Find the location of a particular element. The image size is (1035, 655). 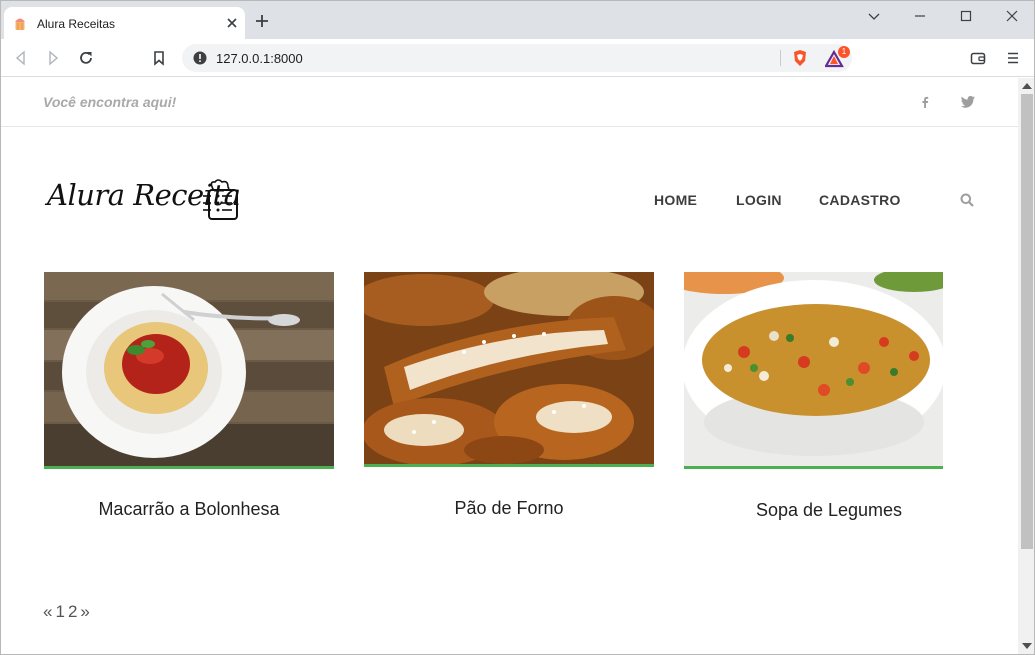

recipe-book-logo-icon is located at coordinates (220, 199).